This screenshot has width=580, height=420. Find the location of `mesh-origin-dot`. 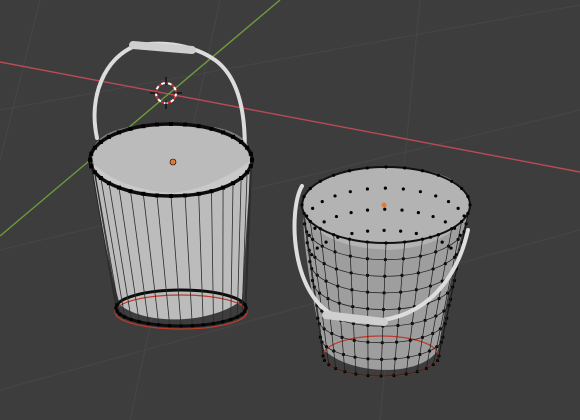

mesh-origin-dot is located at coordinates (384, 205).